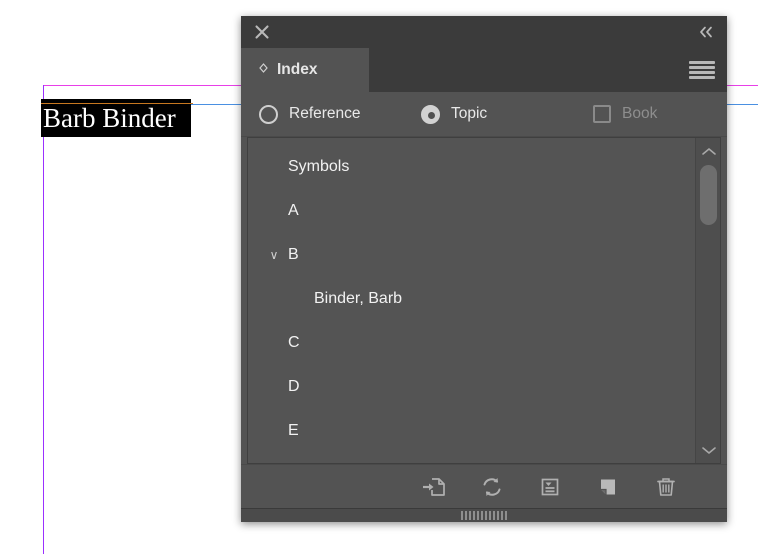 Image resolution: width=758 pixels, height=554 pixels. I want to click on topic-radio-icon, so click(430, 114).